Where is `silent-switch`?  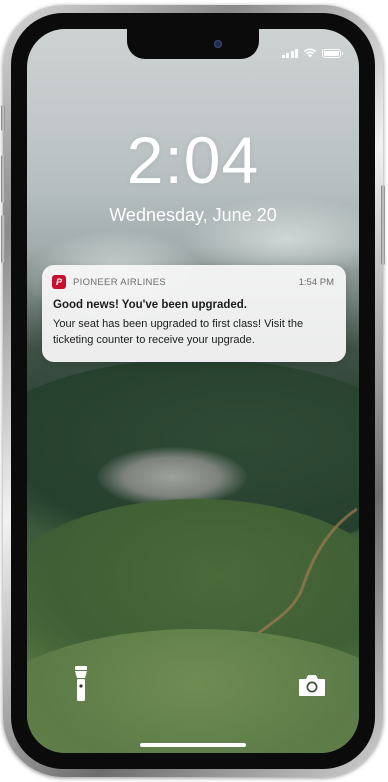 silent-switch is located at coordinates (3, 118).